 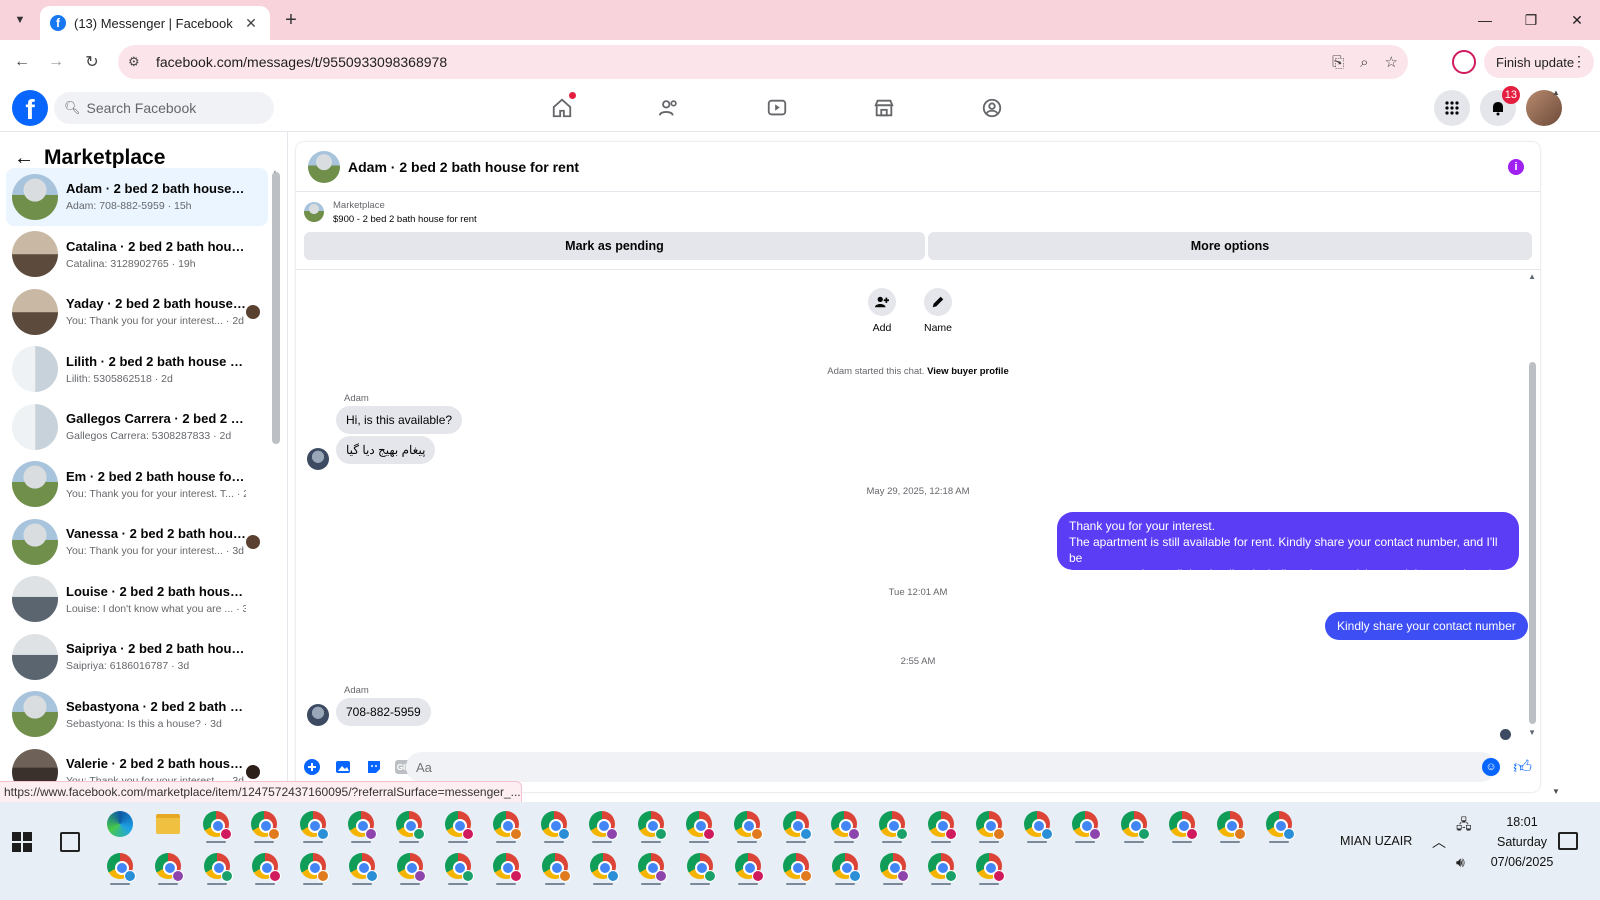 I want to click on browser-profile-icon, so click(x=1464, y=62).